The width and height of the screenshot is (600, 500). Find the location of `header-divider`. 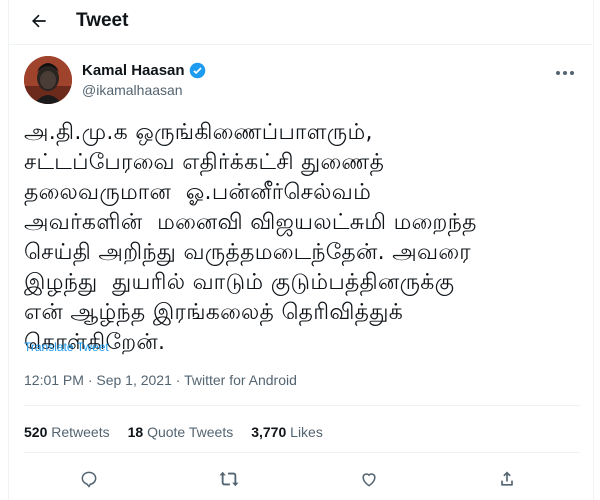

header-divider is located at coordinates (300, 44).